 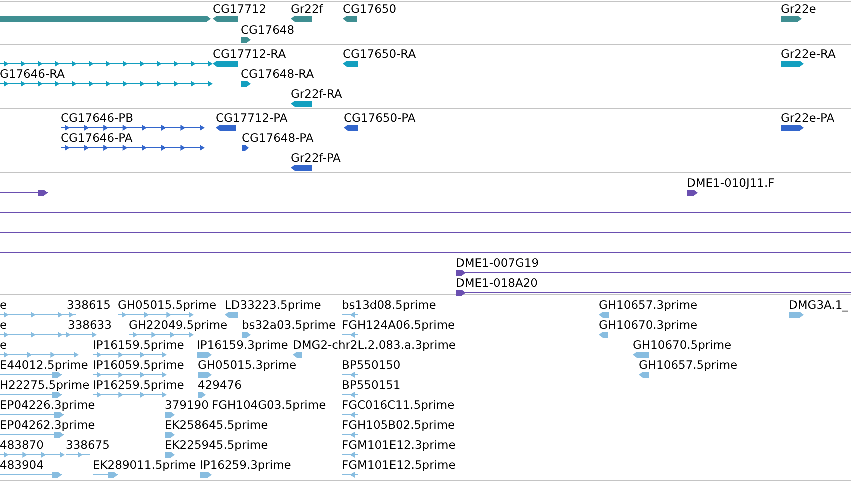 What do you see at coordinates (167, 305) in the screenshot?
I see `feature-label: GH05015.5prime` at bounding box center [167, 305].